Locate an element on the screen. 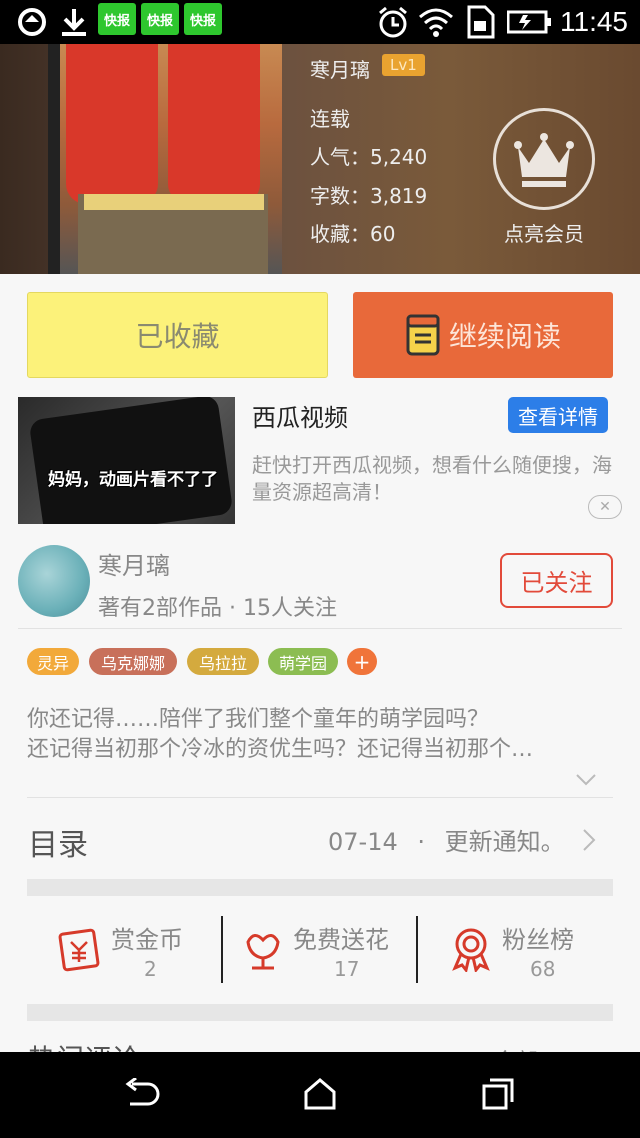  recent-apps-icon is located at coordinates (498, 1096).